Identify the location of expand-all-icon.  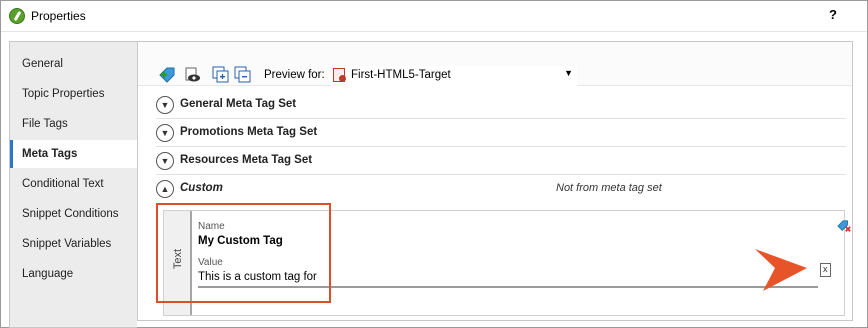
(221, 75).